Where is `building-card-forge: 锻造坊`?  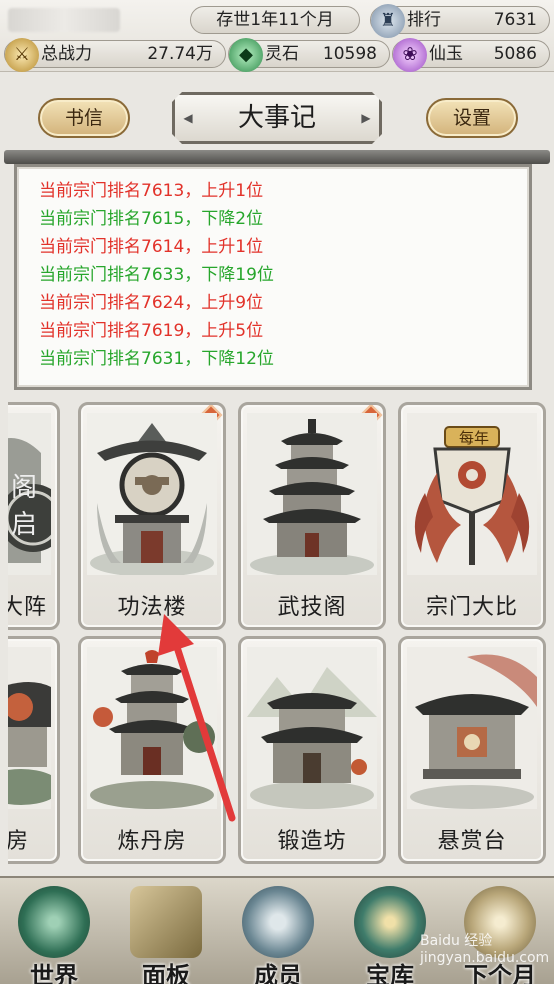 building-card-forge: 锻造坊 is located at coordinates (312, 750).